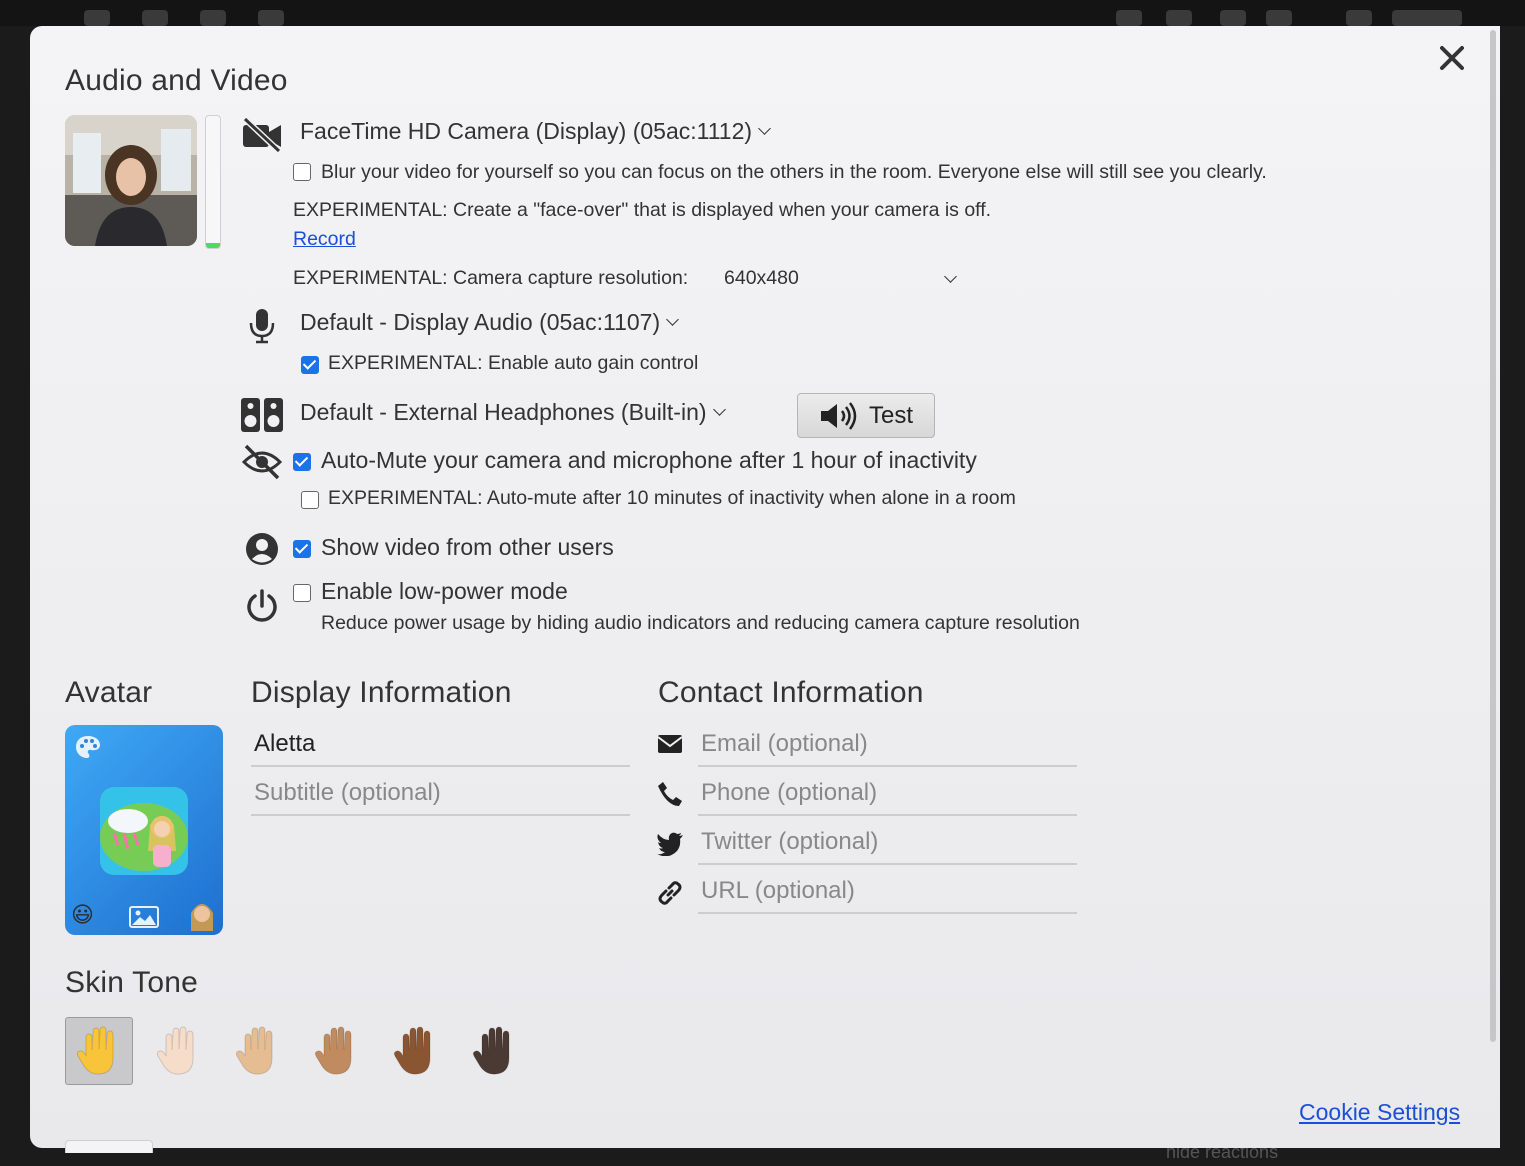 This screenshot has height=1166, width=1525. I want to click on email-placeholder: Email (optional), so click(784, 743).